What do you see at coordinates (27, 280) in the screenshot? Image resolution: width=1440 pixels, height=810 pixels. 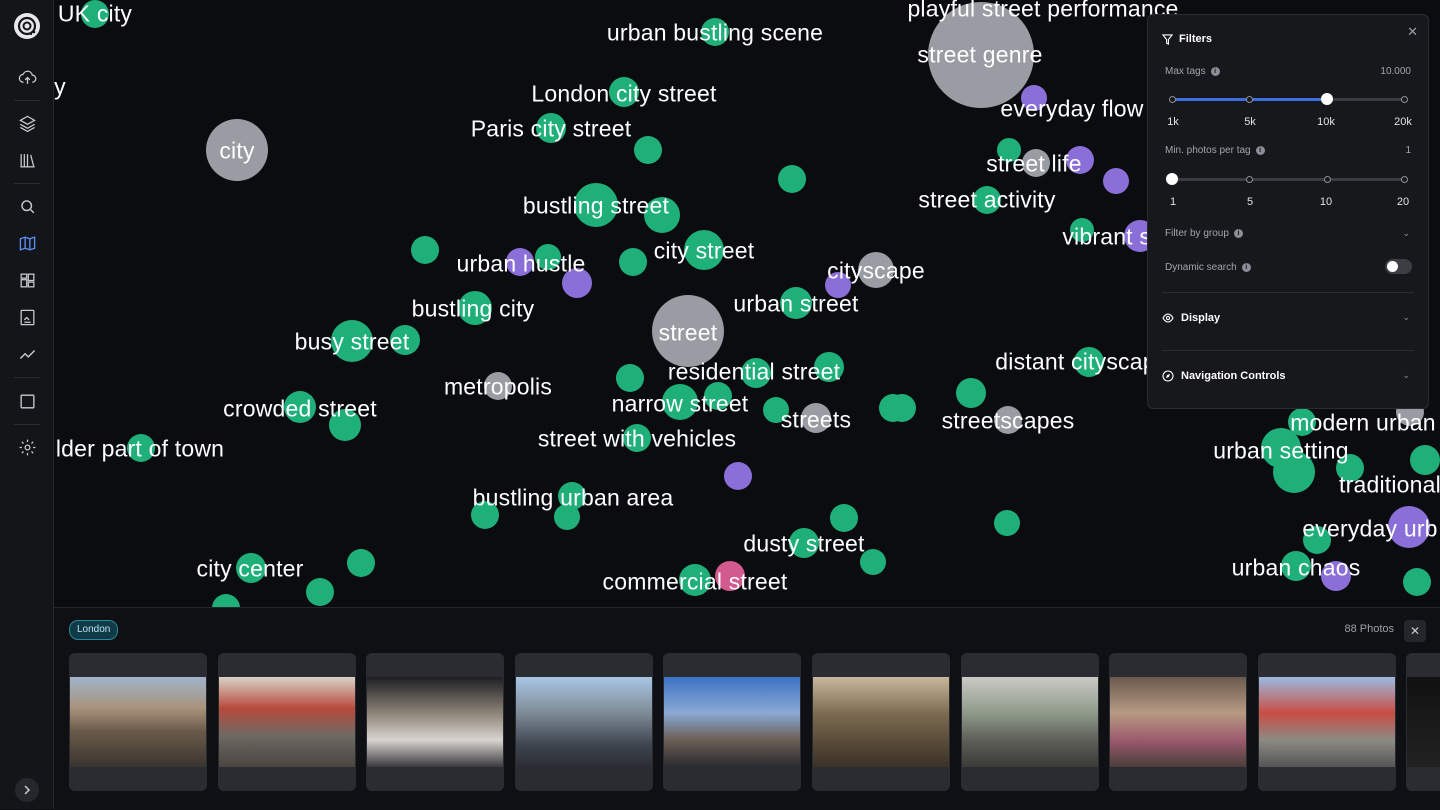 I see `grid-icon` at bounding box center [27, 280].